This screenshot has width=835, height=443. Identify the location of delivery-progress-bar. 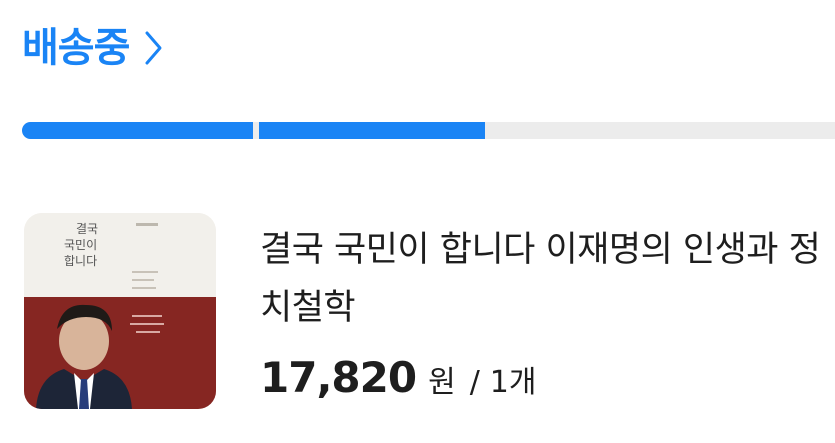
(428, 130).